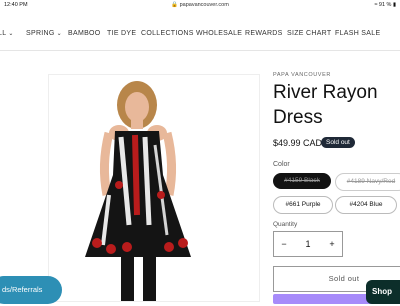 Image resolution: width=400 pixels, height=306 pixels. What do you see at coordinates (219, 33) in the screenshot?
I see `nav-item-wholesale: WHOLESALE` at bounding box center [219, 33].